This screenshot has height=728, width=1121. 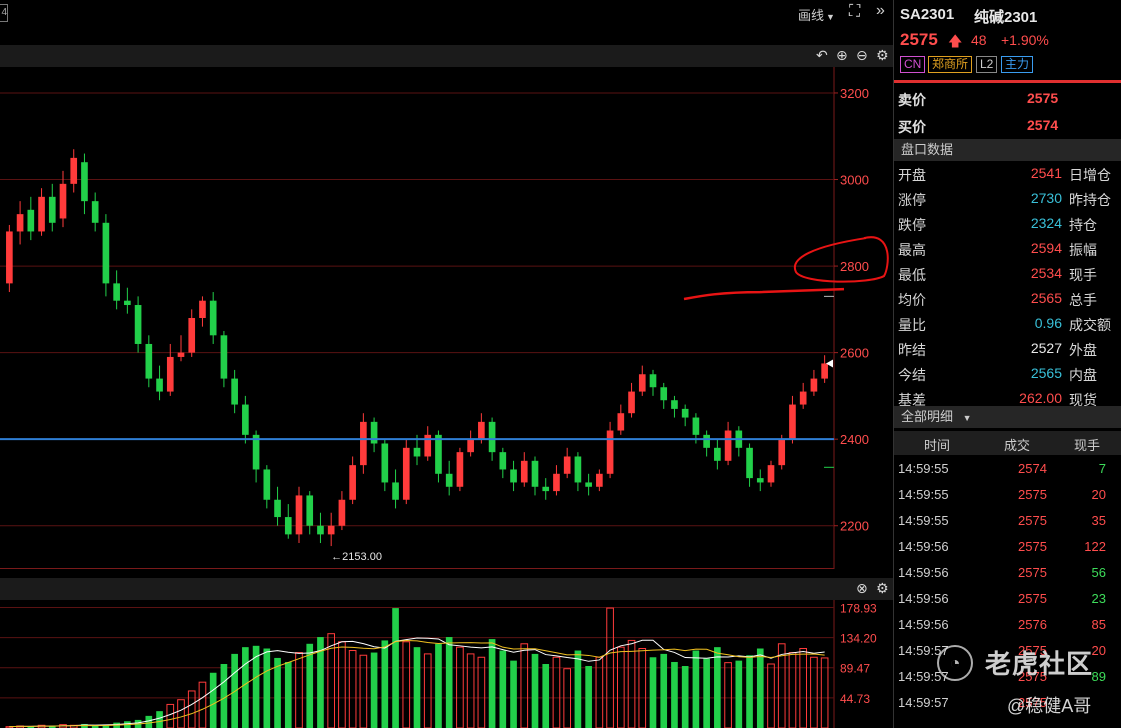 I want to click on trades-section-header: 全部明细 ▼, so click(x=1007, y=417).